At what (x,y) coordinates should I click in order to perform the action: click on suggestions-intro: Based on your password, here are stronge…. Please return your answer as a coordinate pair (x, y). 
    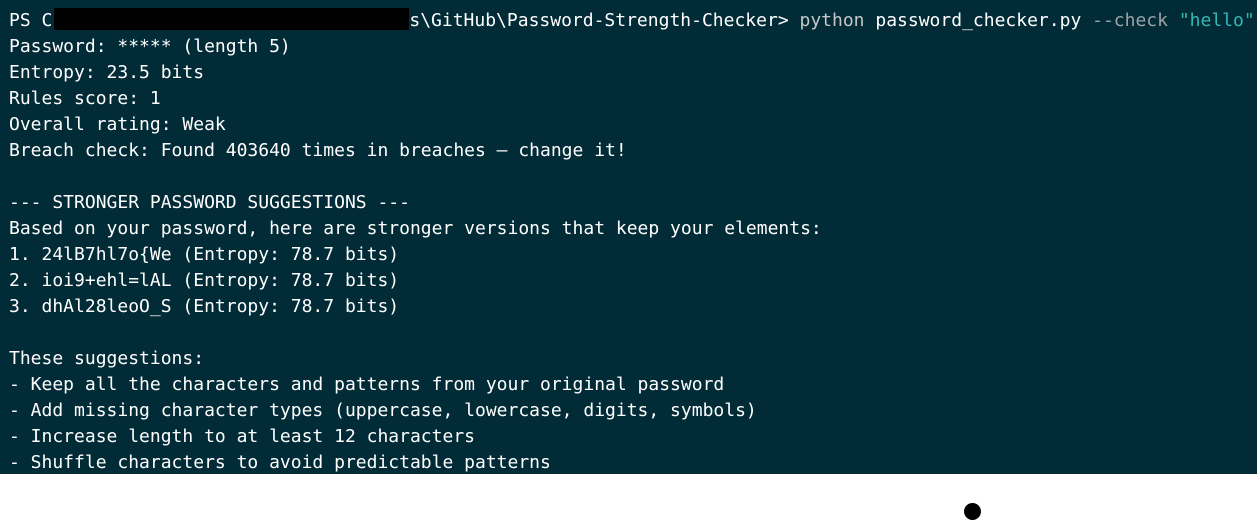
    Looking at the image, I should click on (415, 228).